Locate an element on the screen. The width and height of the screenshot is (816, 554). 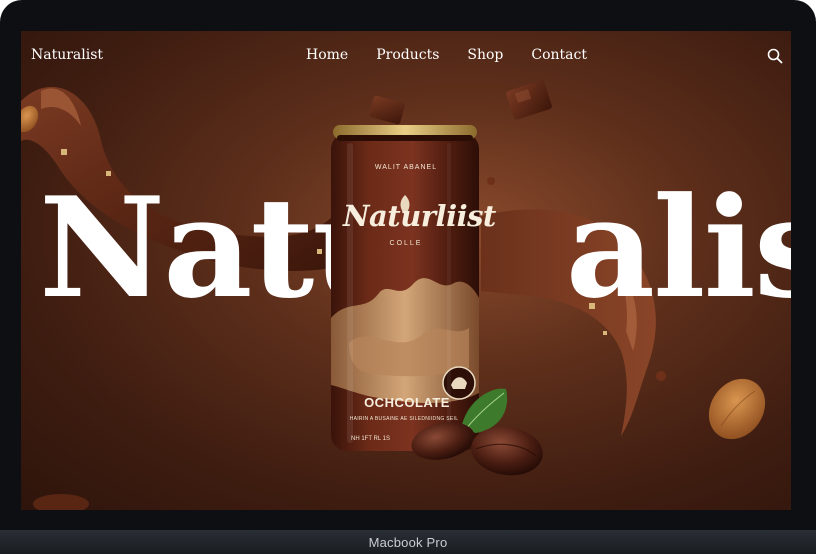
navbar: Naturalist Home Products Shop Contact is located at coordinates (406, 56).